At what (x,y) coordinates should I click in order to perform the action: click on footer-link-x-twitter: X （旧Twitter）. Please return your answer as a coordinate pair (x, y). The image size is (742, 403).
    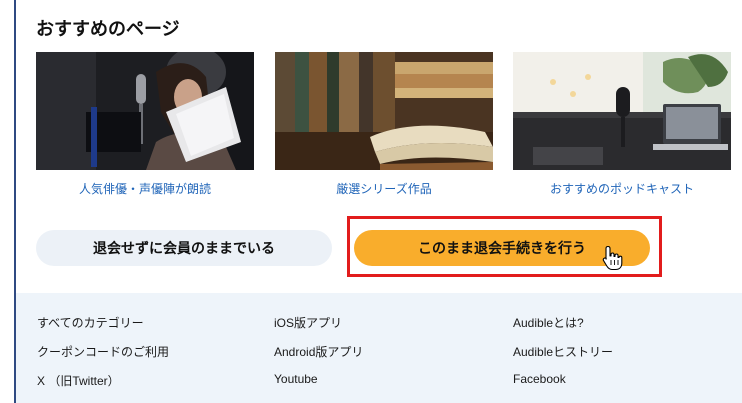
    Looking at the image, I should click on (78, 380).